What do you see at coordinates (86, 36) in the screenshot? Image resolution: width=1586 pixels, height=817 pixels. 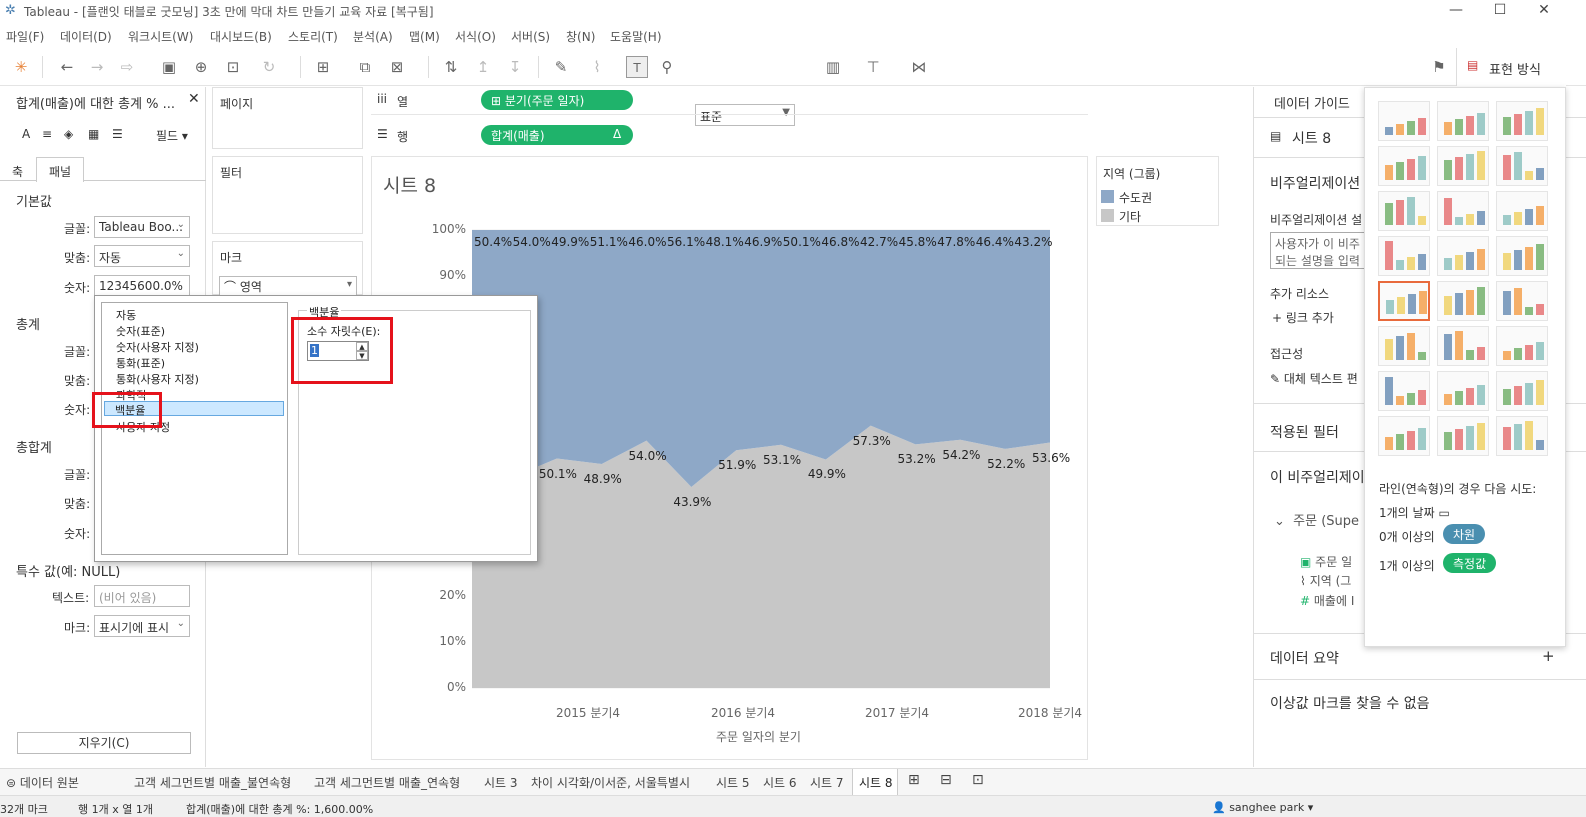 I see `menu-data: 데이터(D)` at bounding box center [86, 36].